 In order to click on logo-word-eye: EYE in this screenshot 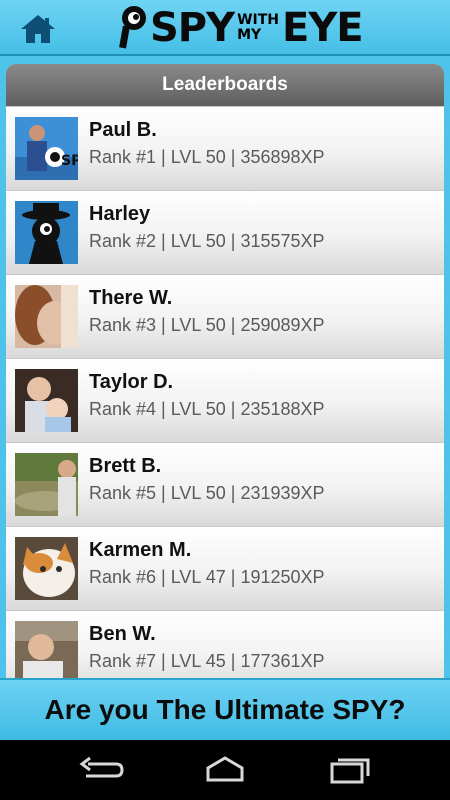, I will do `click(323, 28)`.